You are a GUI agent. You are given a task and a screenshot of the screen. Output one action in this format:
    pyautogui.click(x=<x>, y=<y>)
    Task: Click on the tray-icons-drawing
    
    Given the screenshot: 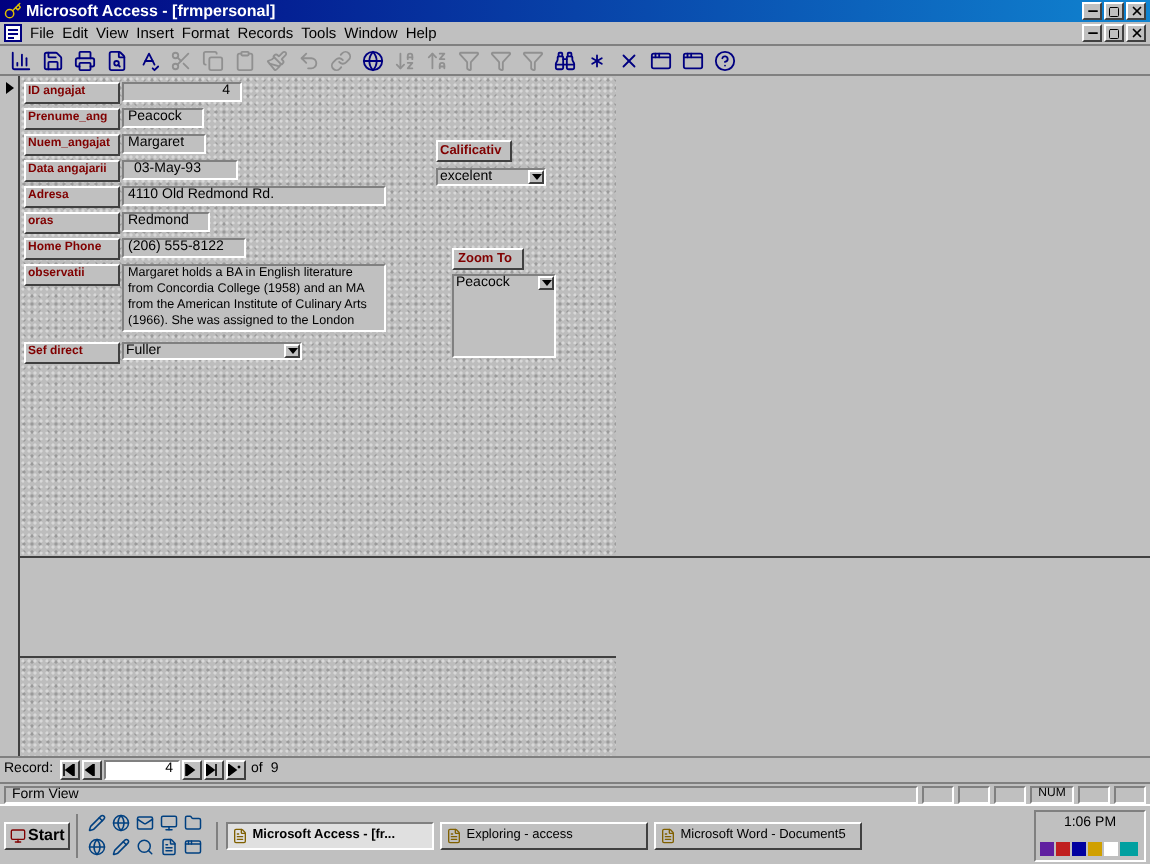 What is the action you would take?
    pyautogui.click(x=1090, y=848)
    